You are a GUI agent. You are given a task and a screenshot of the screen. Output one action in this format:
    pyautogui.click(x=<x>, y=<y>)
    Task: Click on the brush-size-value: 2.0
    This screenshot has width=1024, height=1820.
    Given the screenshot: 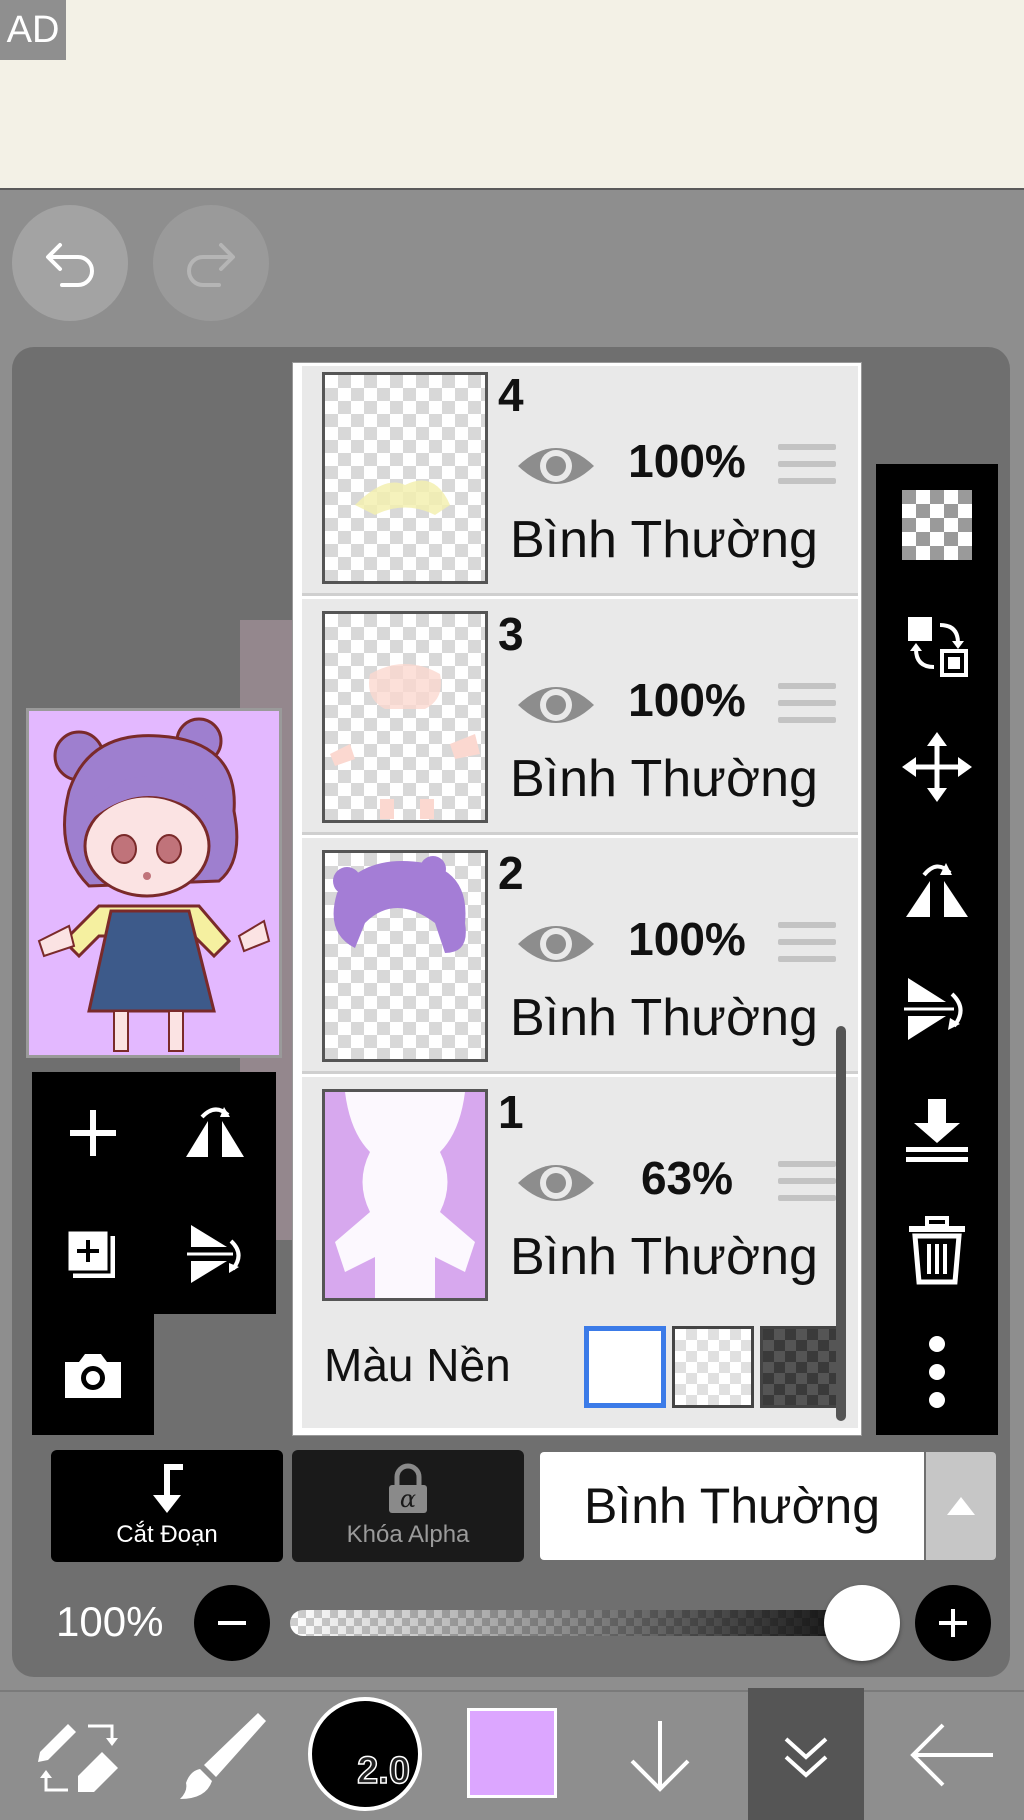 What is the action you would take?
    pyautogui.click(x=383, y=1771)
    